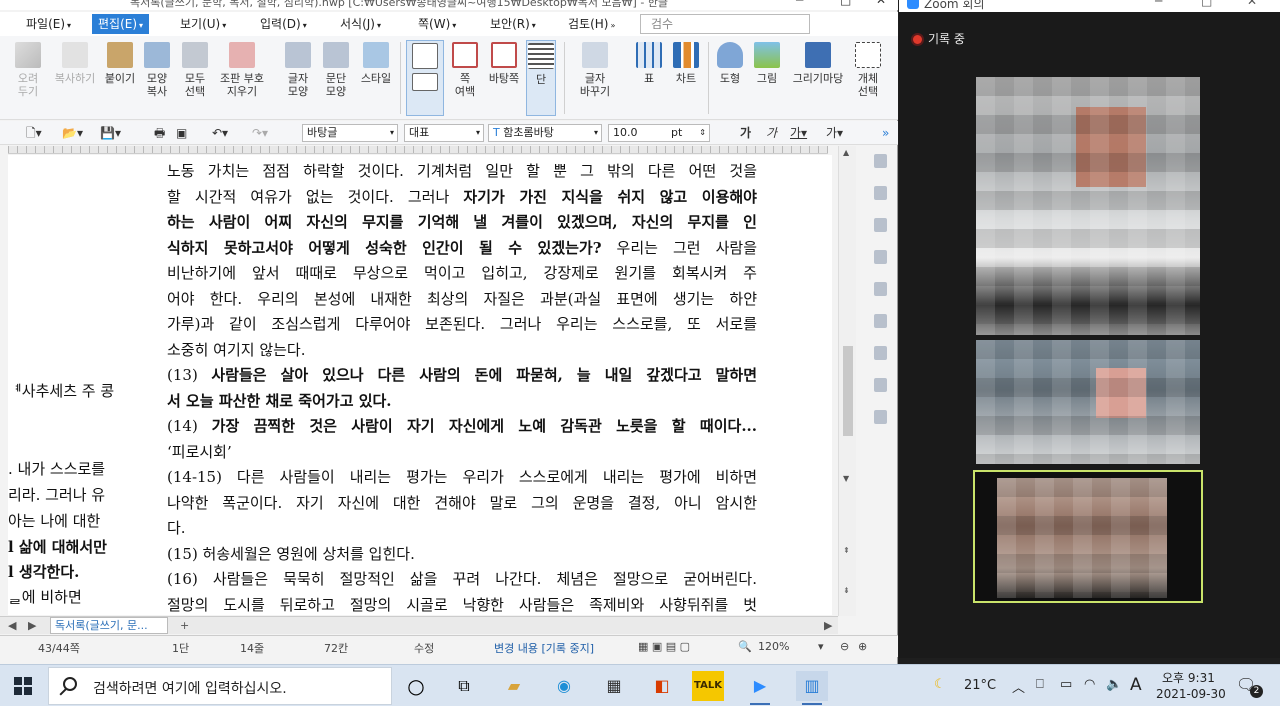 This screenshot has height=706, width=1280. Describe the element at coordinates (846, 478) in the screenshot. I see `scroll-down-icon: ▼` at that location.